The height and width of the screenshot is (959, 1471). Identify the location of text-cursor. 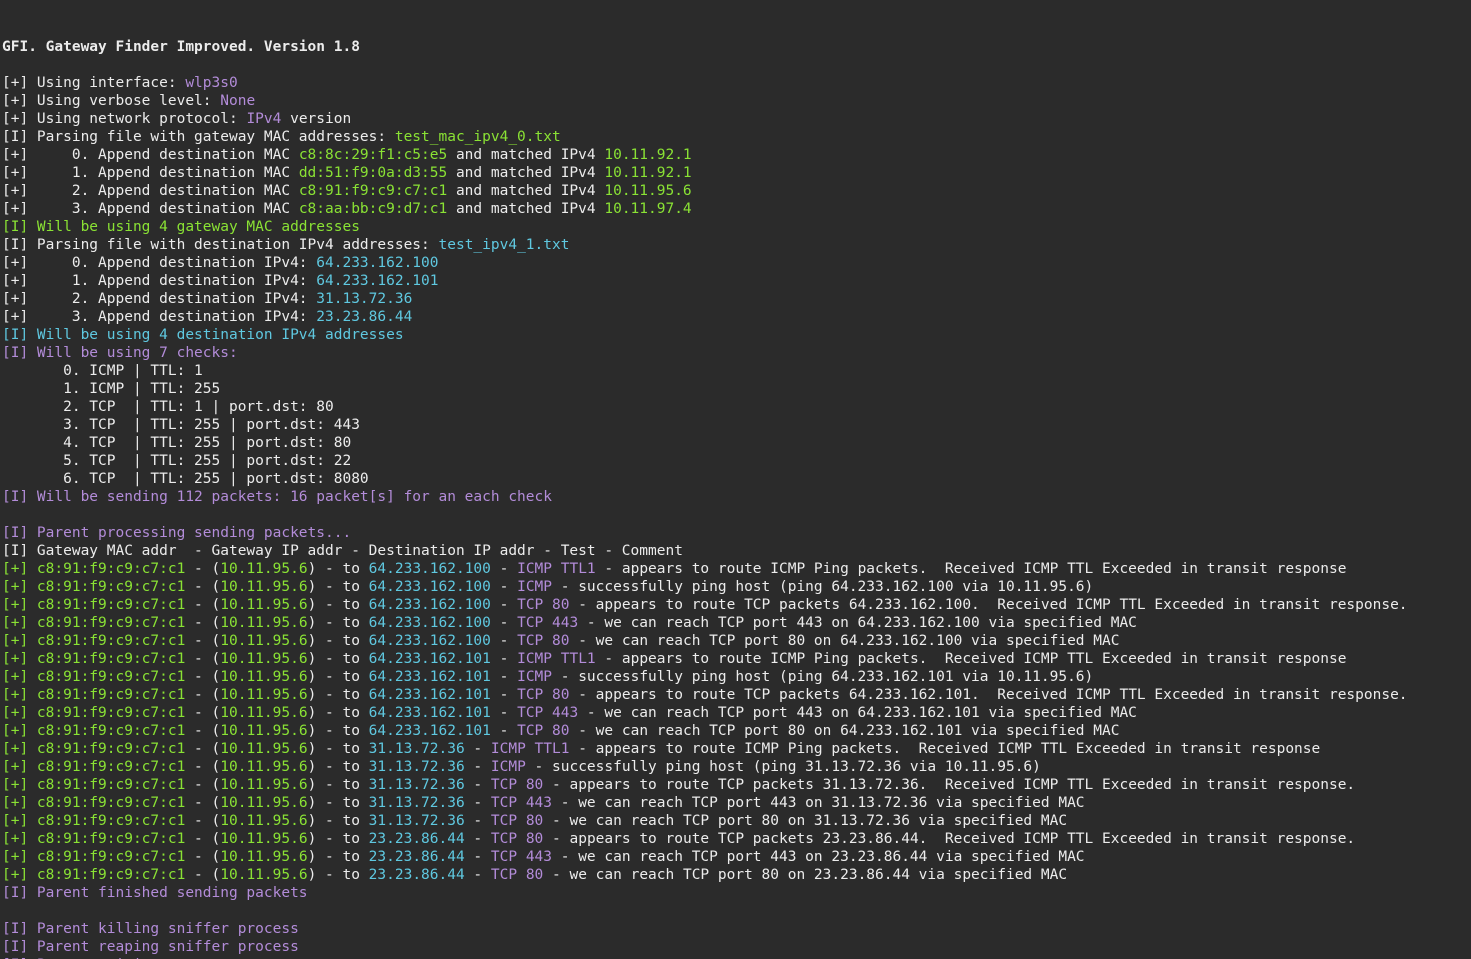
(491, 957).